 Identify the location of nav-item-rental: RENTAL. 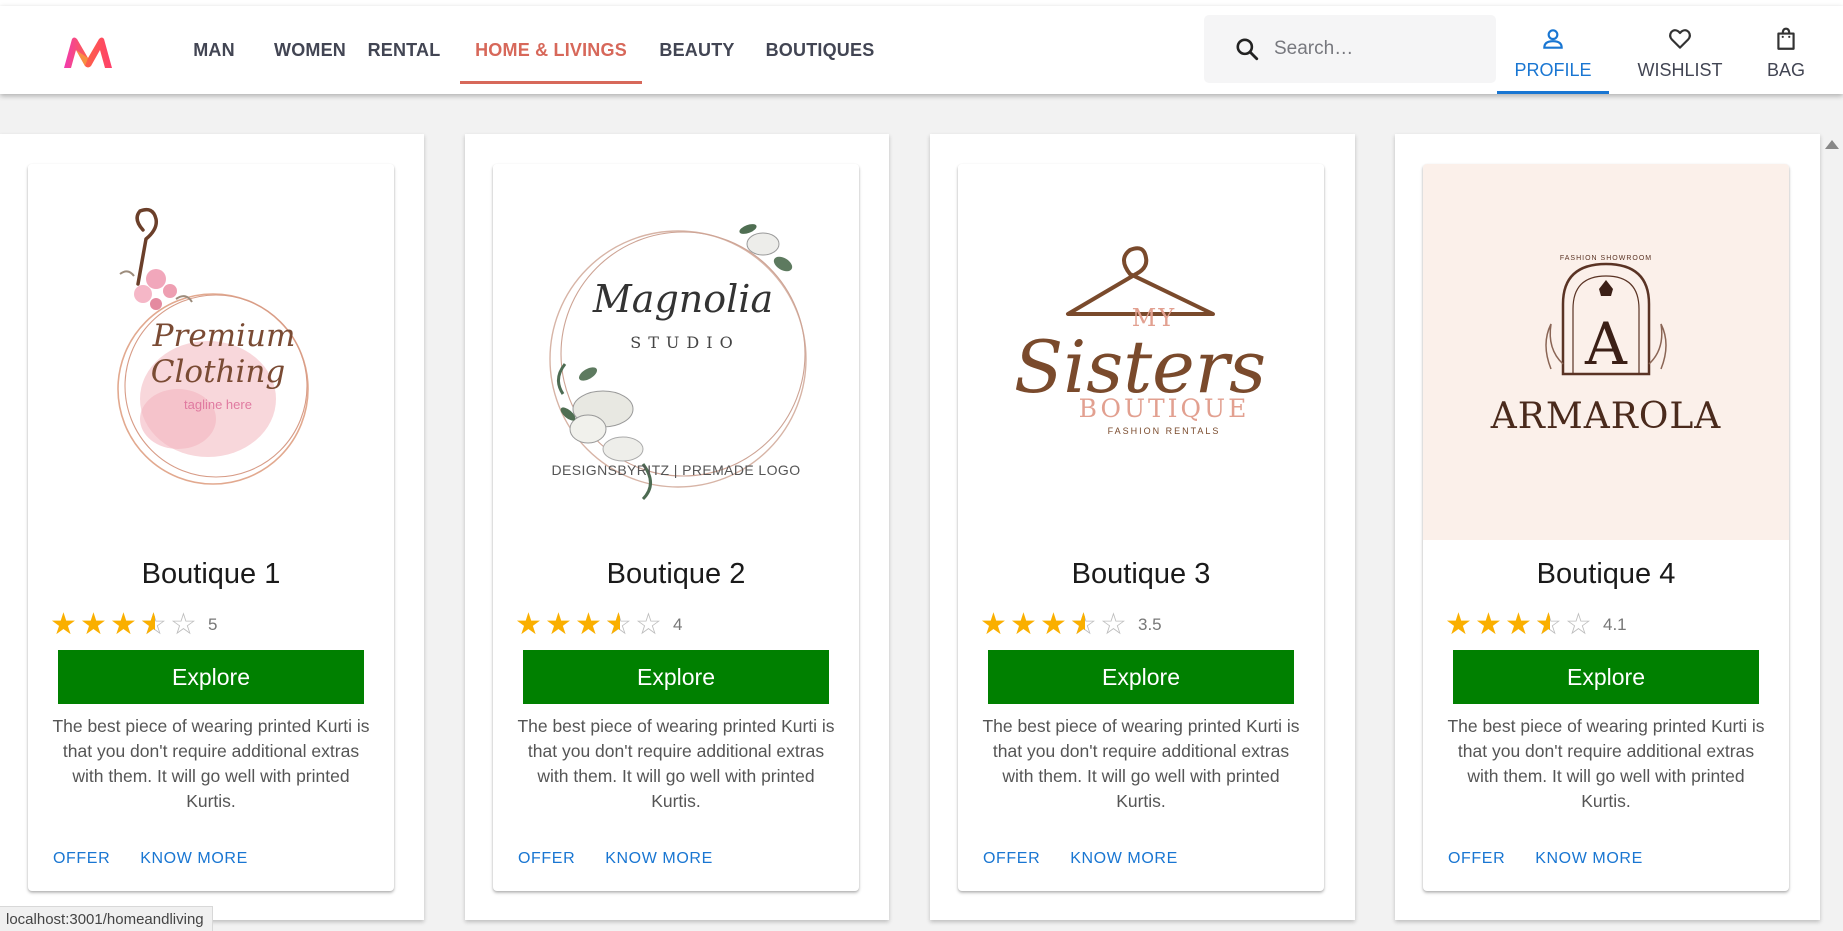
(404, 50).